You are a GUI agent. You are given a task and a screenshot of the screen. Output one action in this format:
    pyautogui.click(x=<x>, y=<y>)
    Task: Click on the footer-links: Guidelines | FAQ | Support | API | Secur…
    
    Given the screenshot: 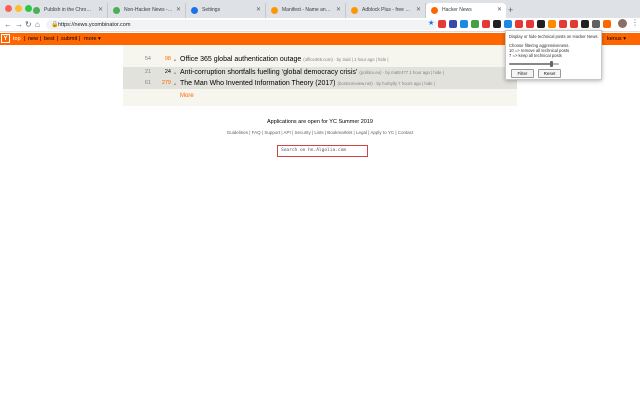 What is the action you would take?
    pyautogui.click(x=320, y=132)
    